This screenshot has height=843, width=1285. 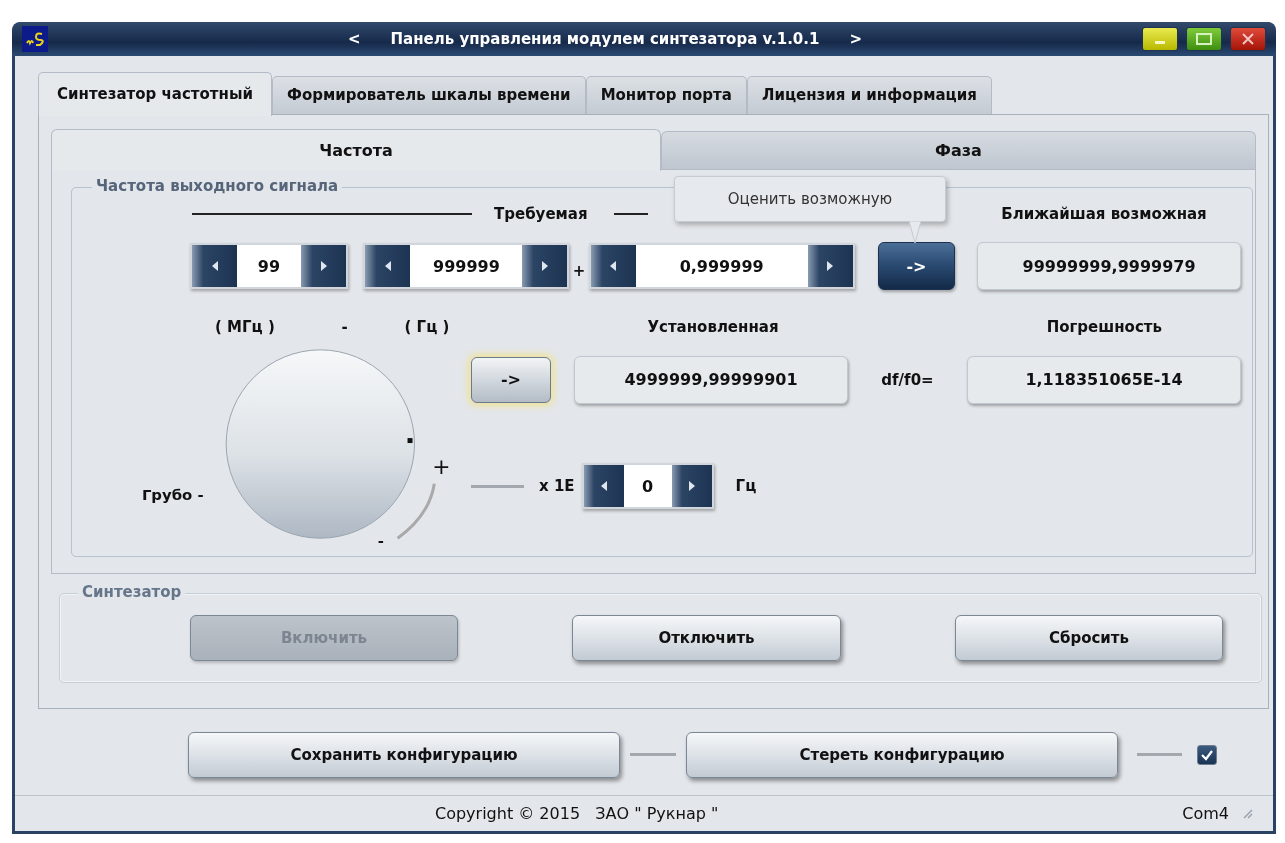 What do you see at coordinates (155, 93) in the screenshot?
I see `tab: Синтезатор частотный` at bounding box center [155, 93].